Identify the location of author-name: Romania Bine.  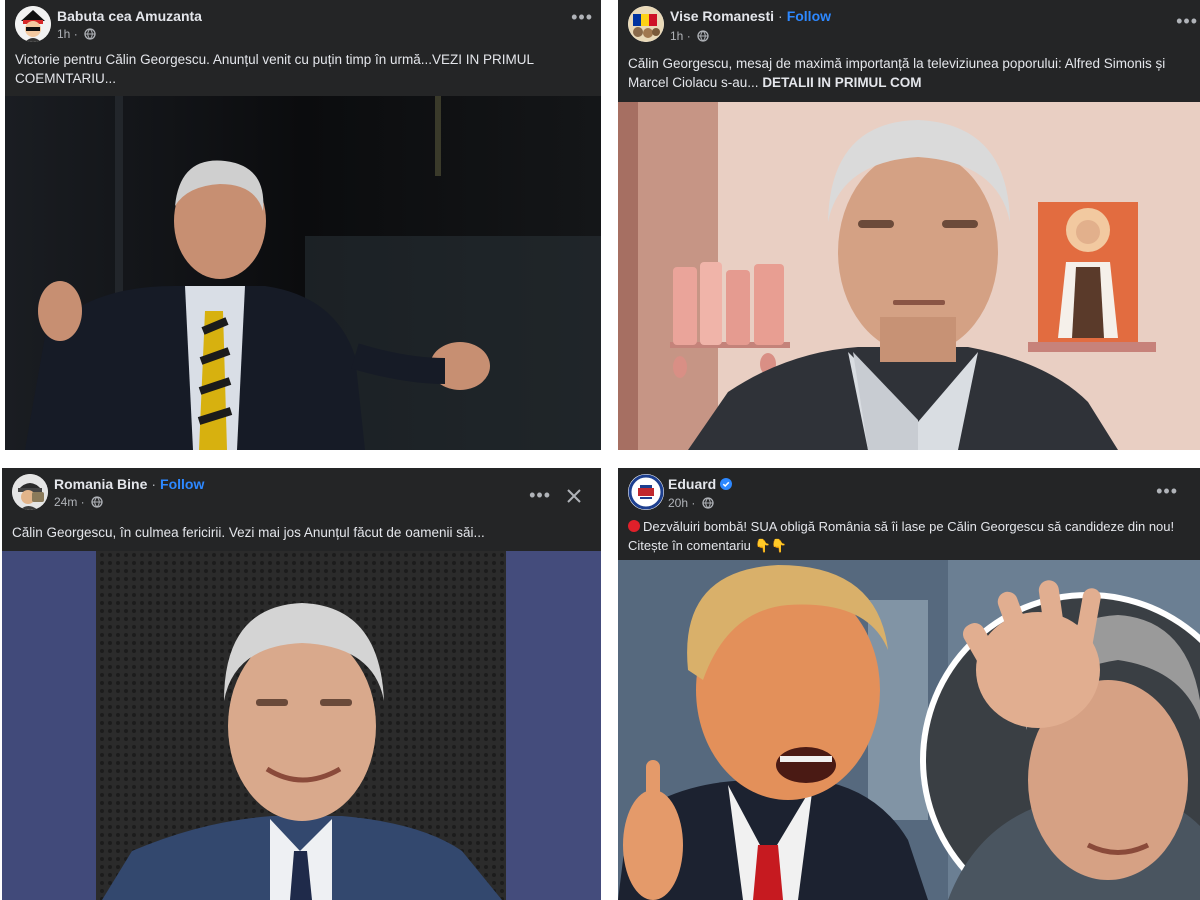
(100, 484).